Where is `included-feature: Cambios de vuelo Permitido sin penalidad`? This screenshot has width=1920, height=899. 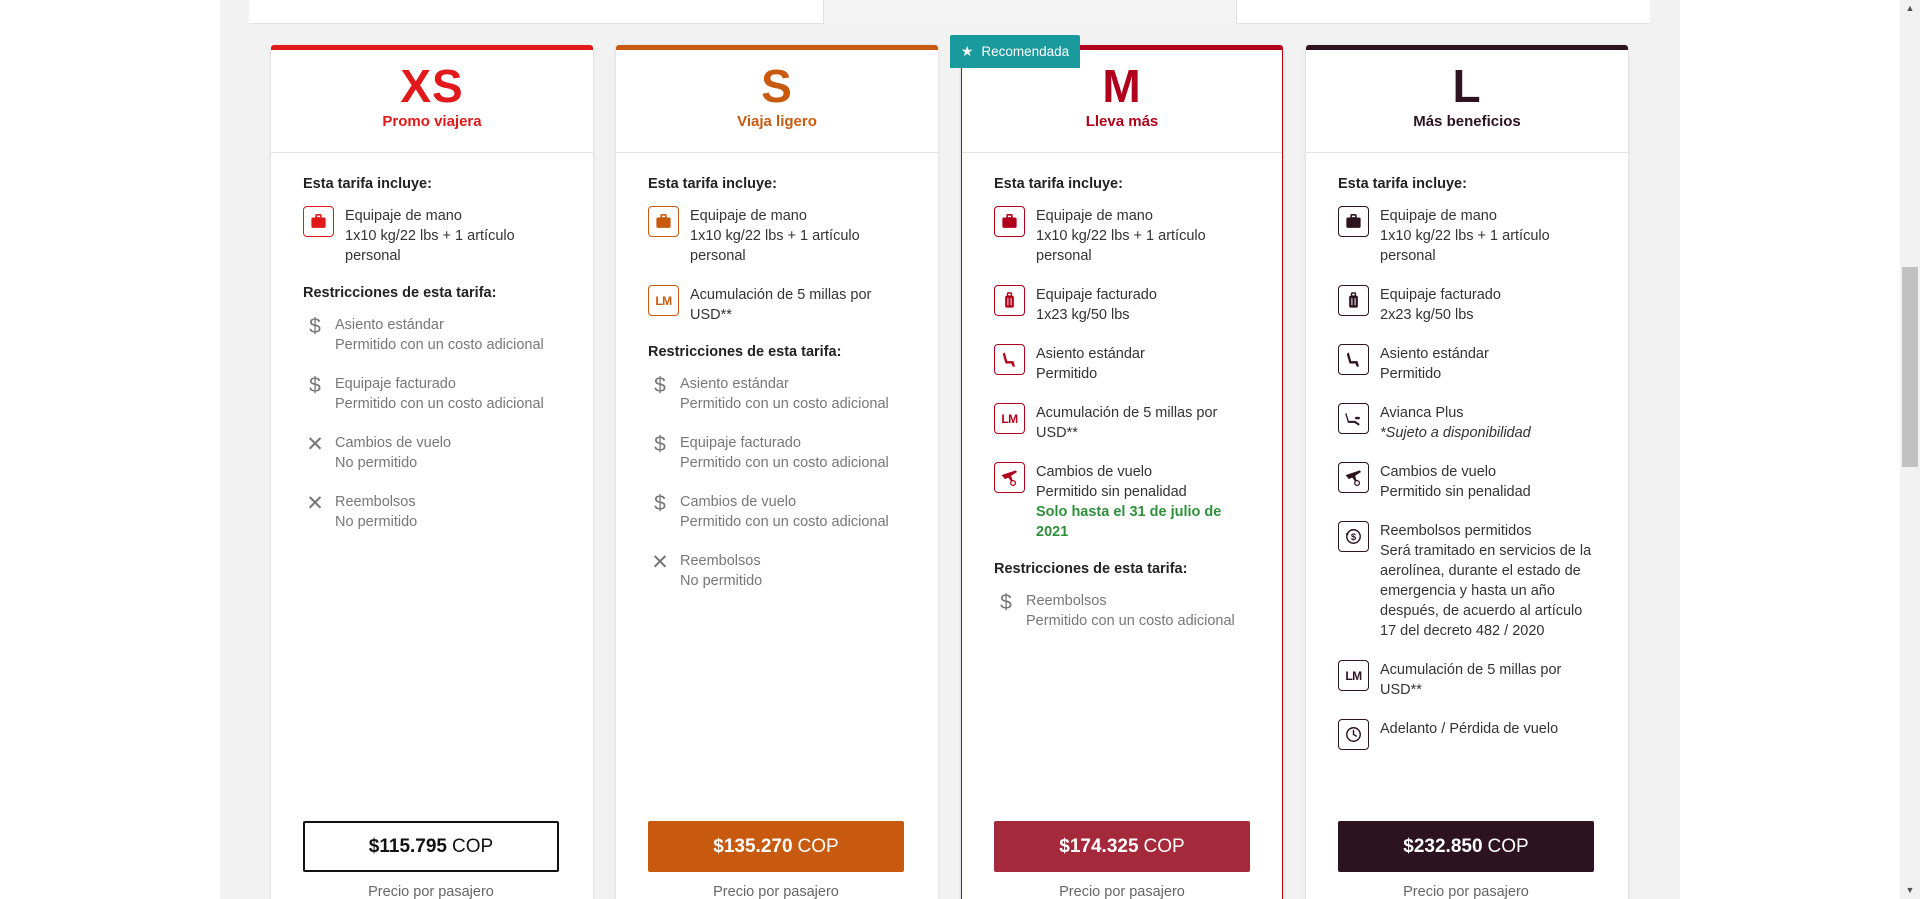
included-feature: Cambios de vuelo Permitido sin penalidad is located at coordinates (1467, 482).